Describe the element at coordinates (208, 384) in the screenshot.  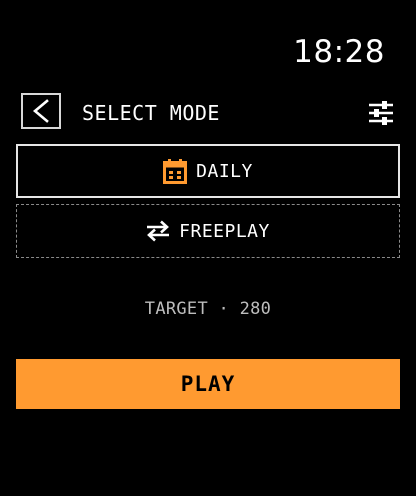
I see `play-button: PLAY` at that location.